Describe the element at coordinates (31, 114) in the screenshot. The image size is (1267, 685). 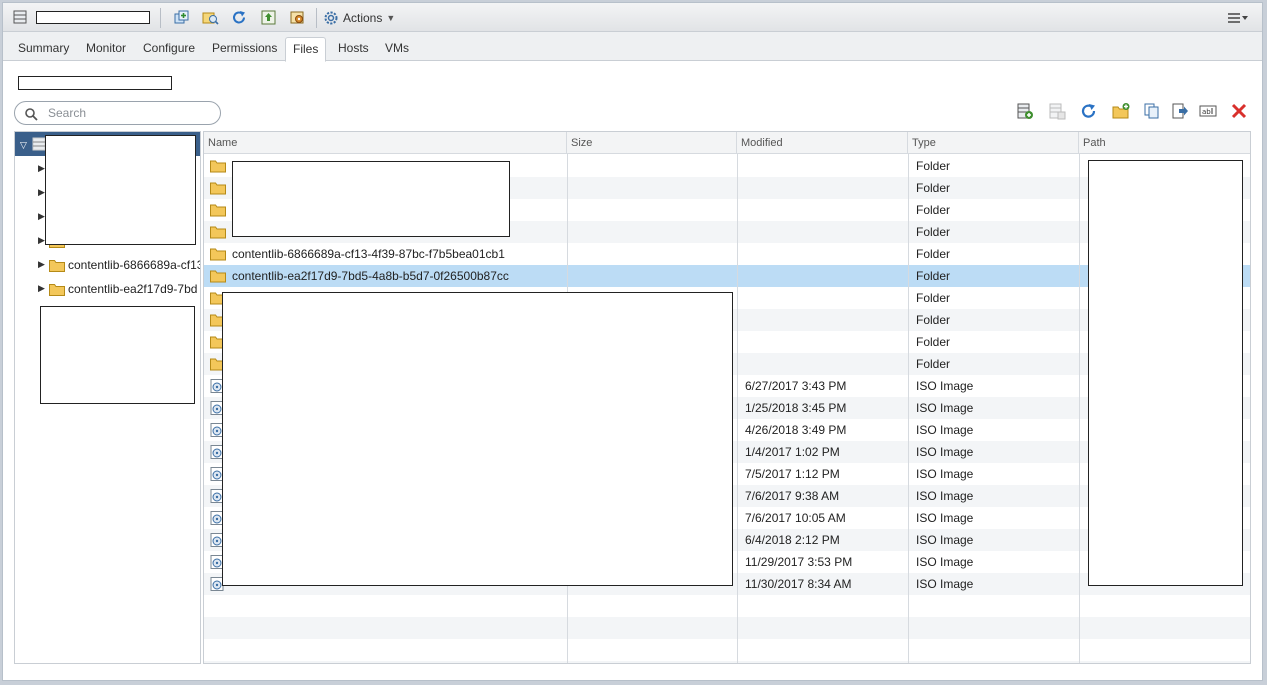
I see `search-icon` at that location.